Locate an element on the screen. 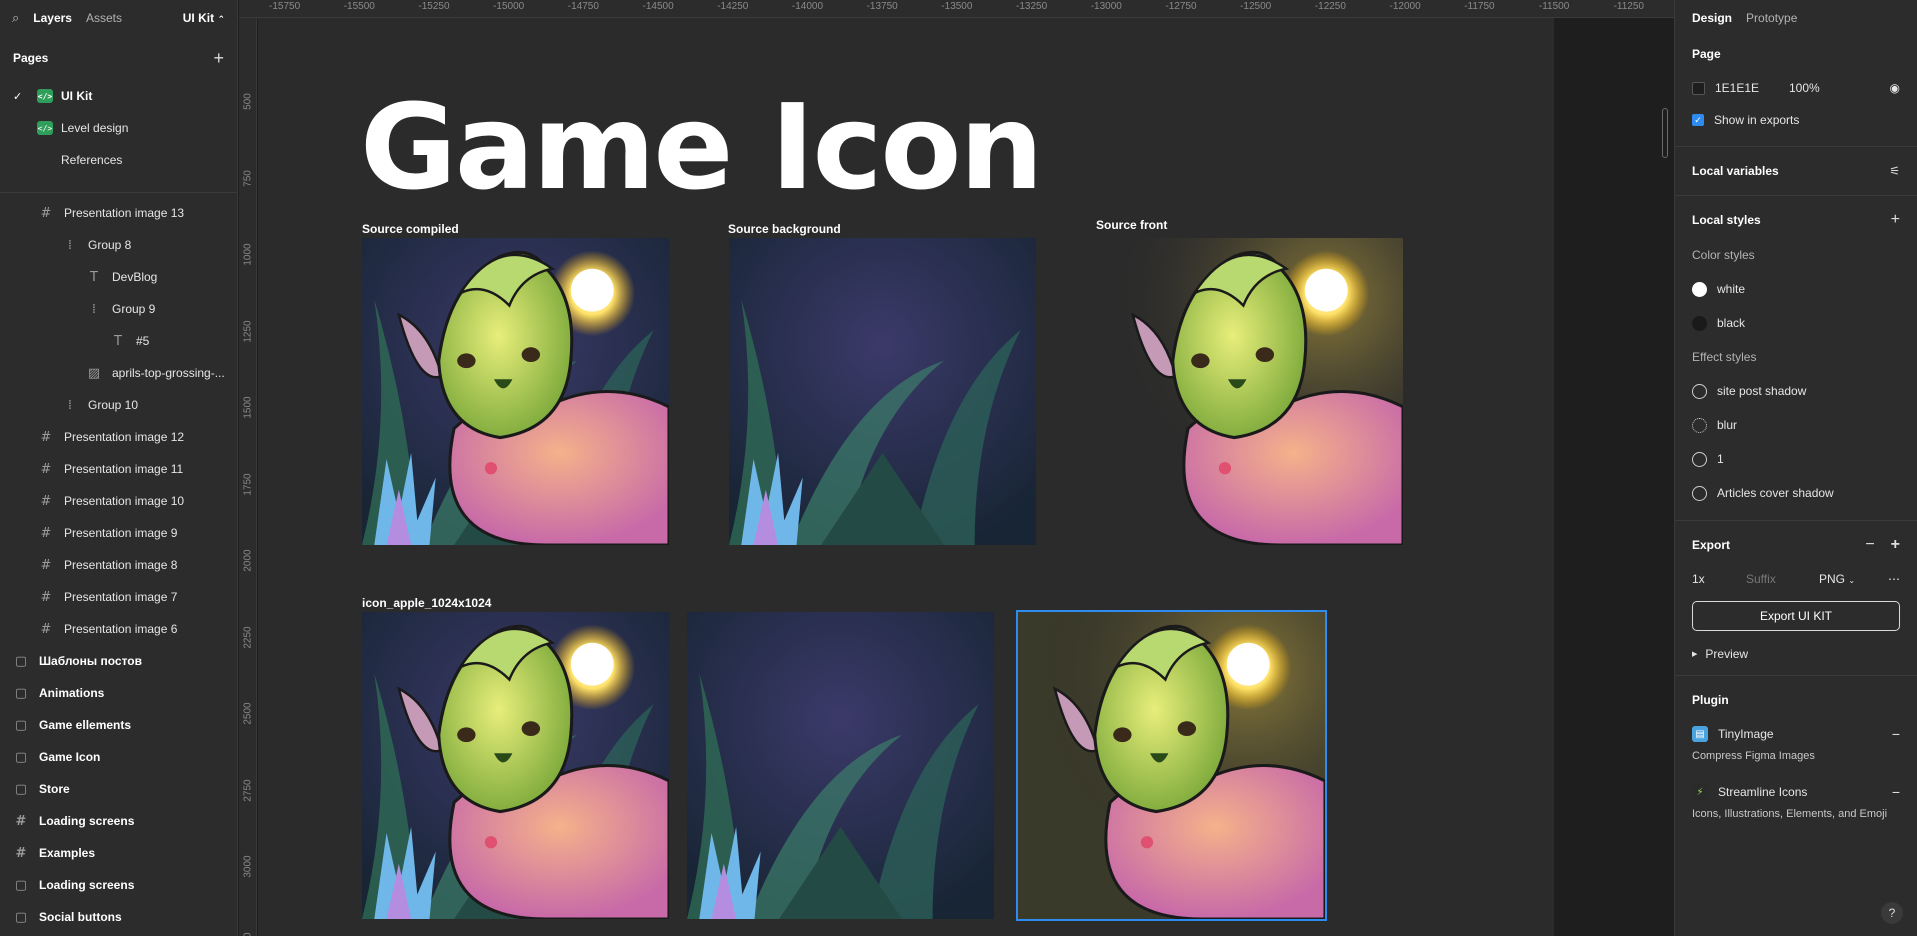 This screenshot has height=936, width=1917. layer-item: # Presentation image 9 is located at coordinates (118, 533).